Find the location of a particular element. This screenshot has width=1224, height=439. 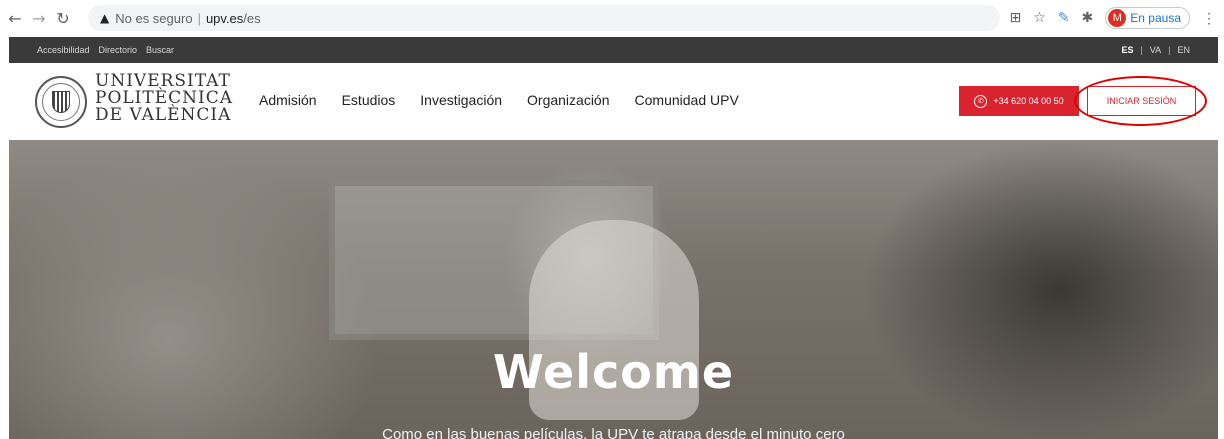

annotation-circle is located at coordinates (1140, 101).